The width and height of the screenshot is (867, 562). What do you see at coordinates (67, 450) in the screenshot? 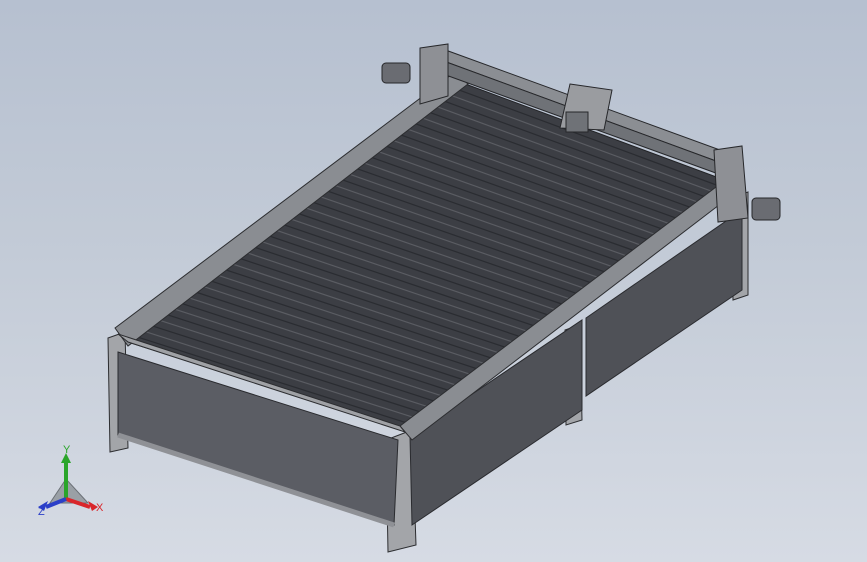
I see `y-axis-label: Y` at bounding box center [67, 450].